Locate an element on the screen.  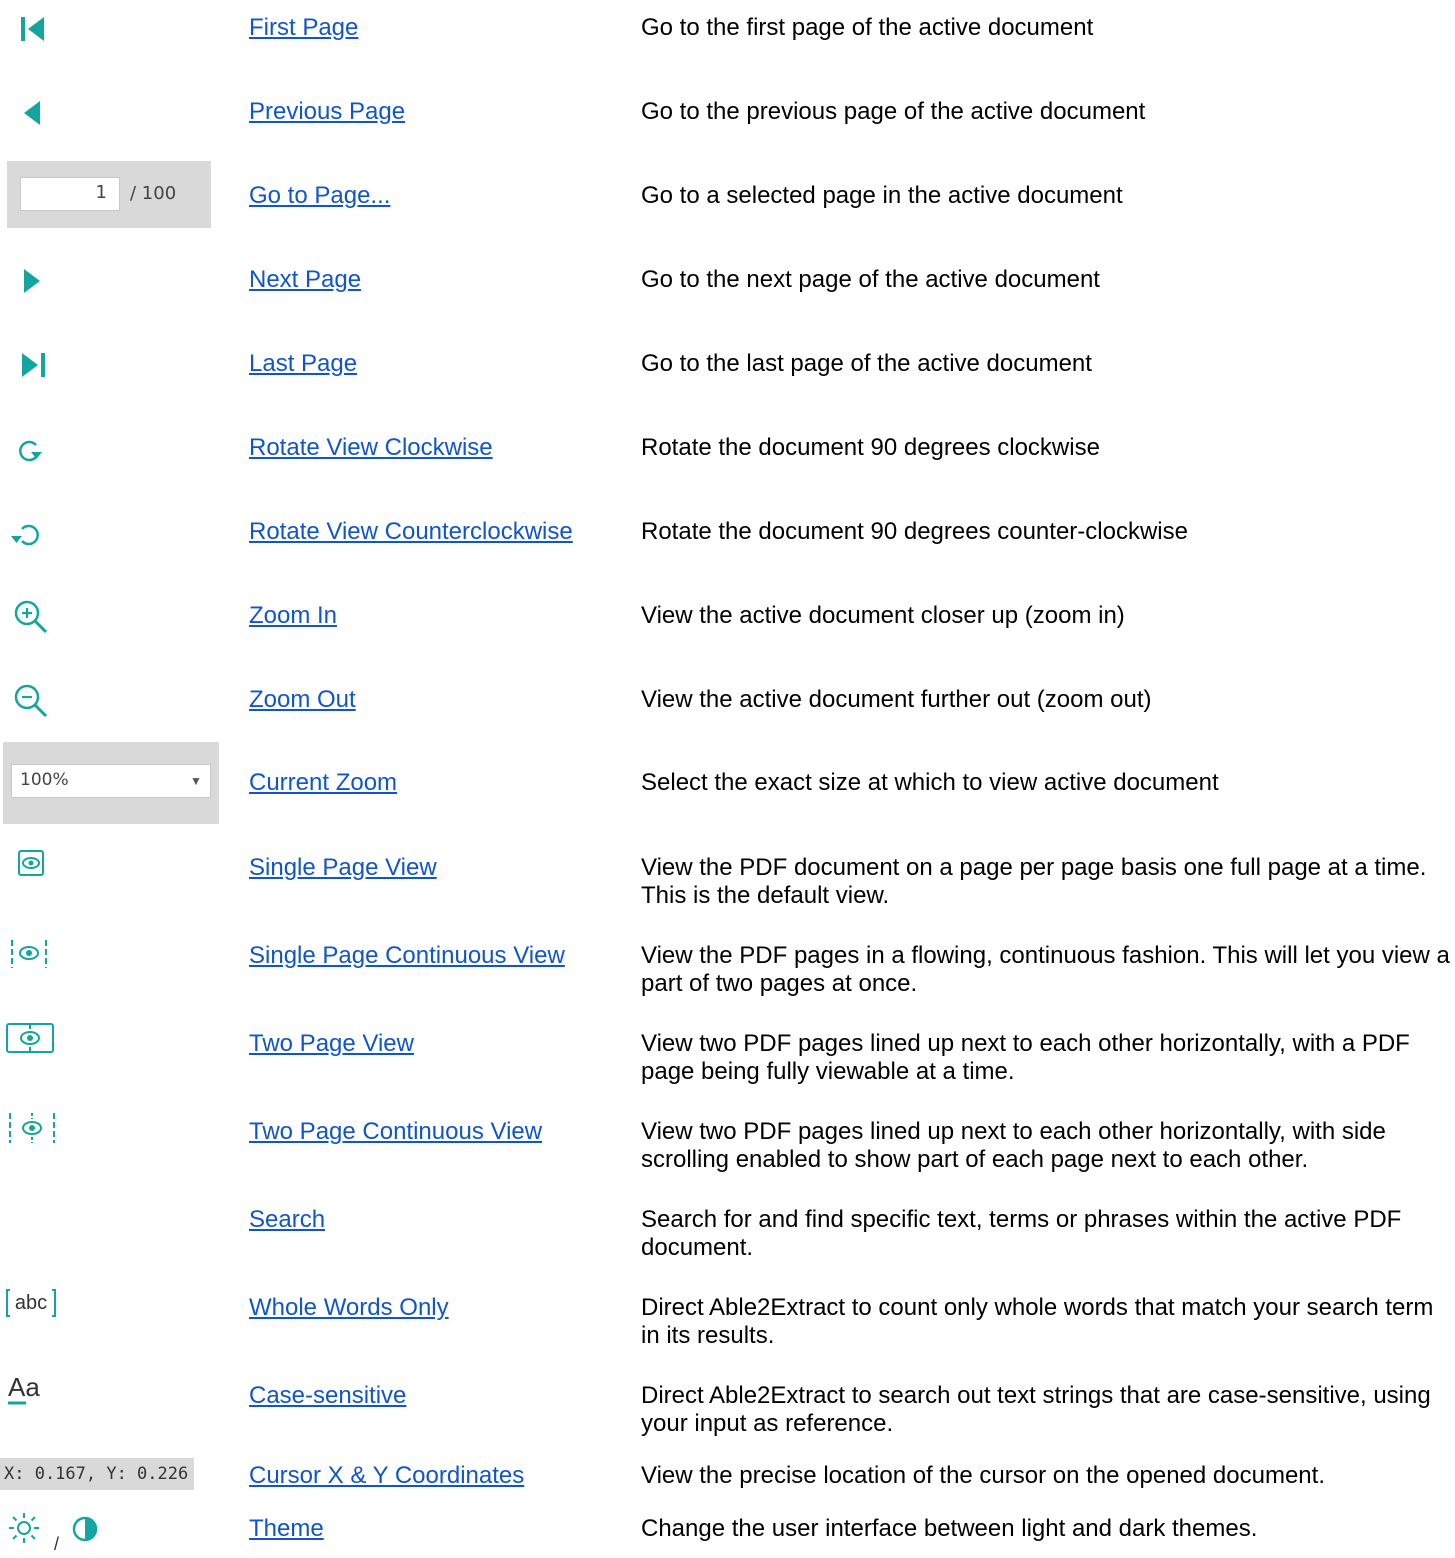
case-sensitive-glyph: Aa is located at coordinates (24, 1387).